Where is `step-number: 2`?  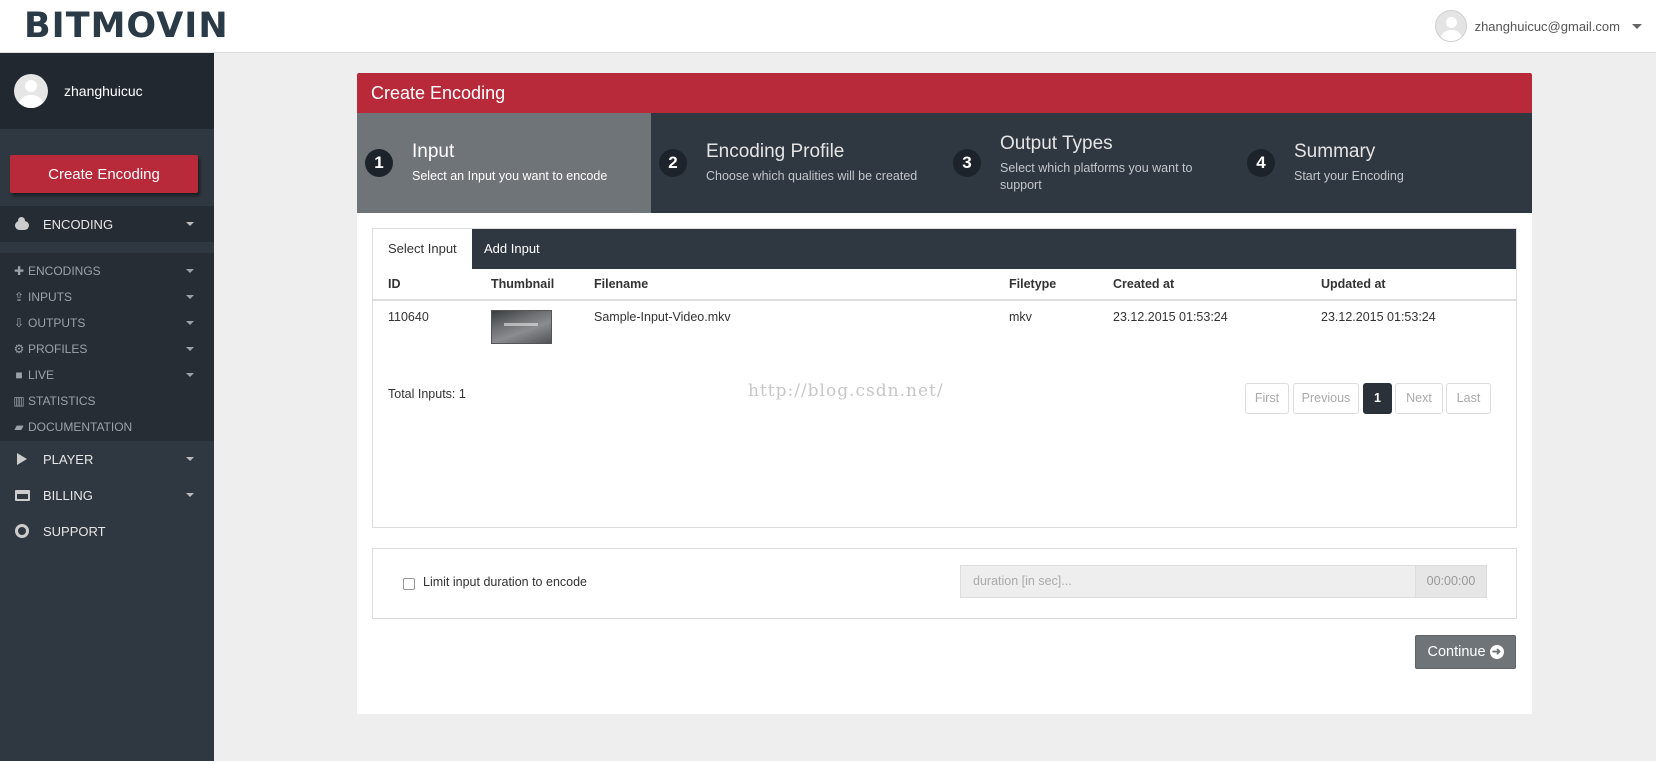
step-number: 2 is located at coordinates (673, 163).